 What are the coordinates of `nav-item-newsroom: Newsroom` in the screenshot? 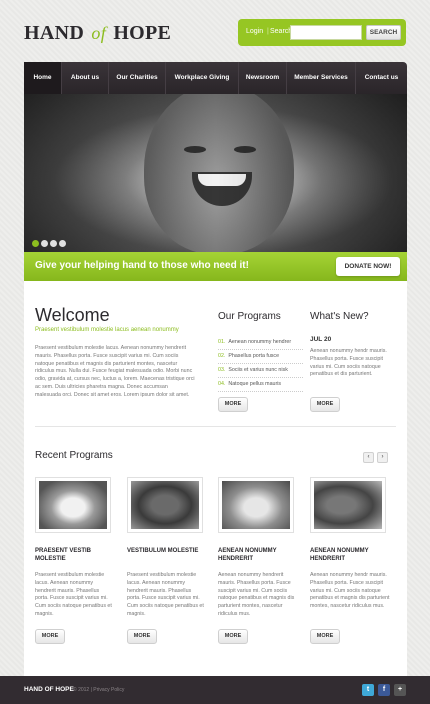 It's located at (262, 78).